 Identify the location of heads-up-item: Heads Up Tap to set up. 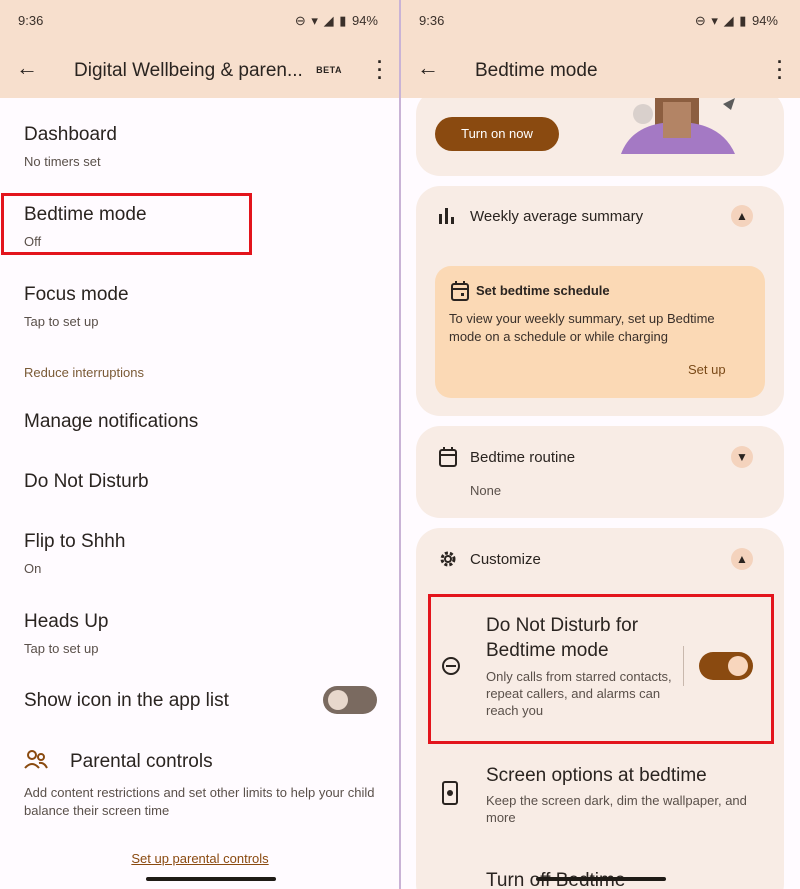
(66, 633).